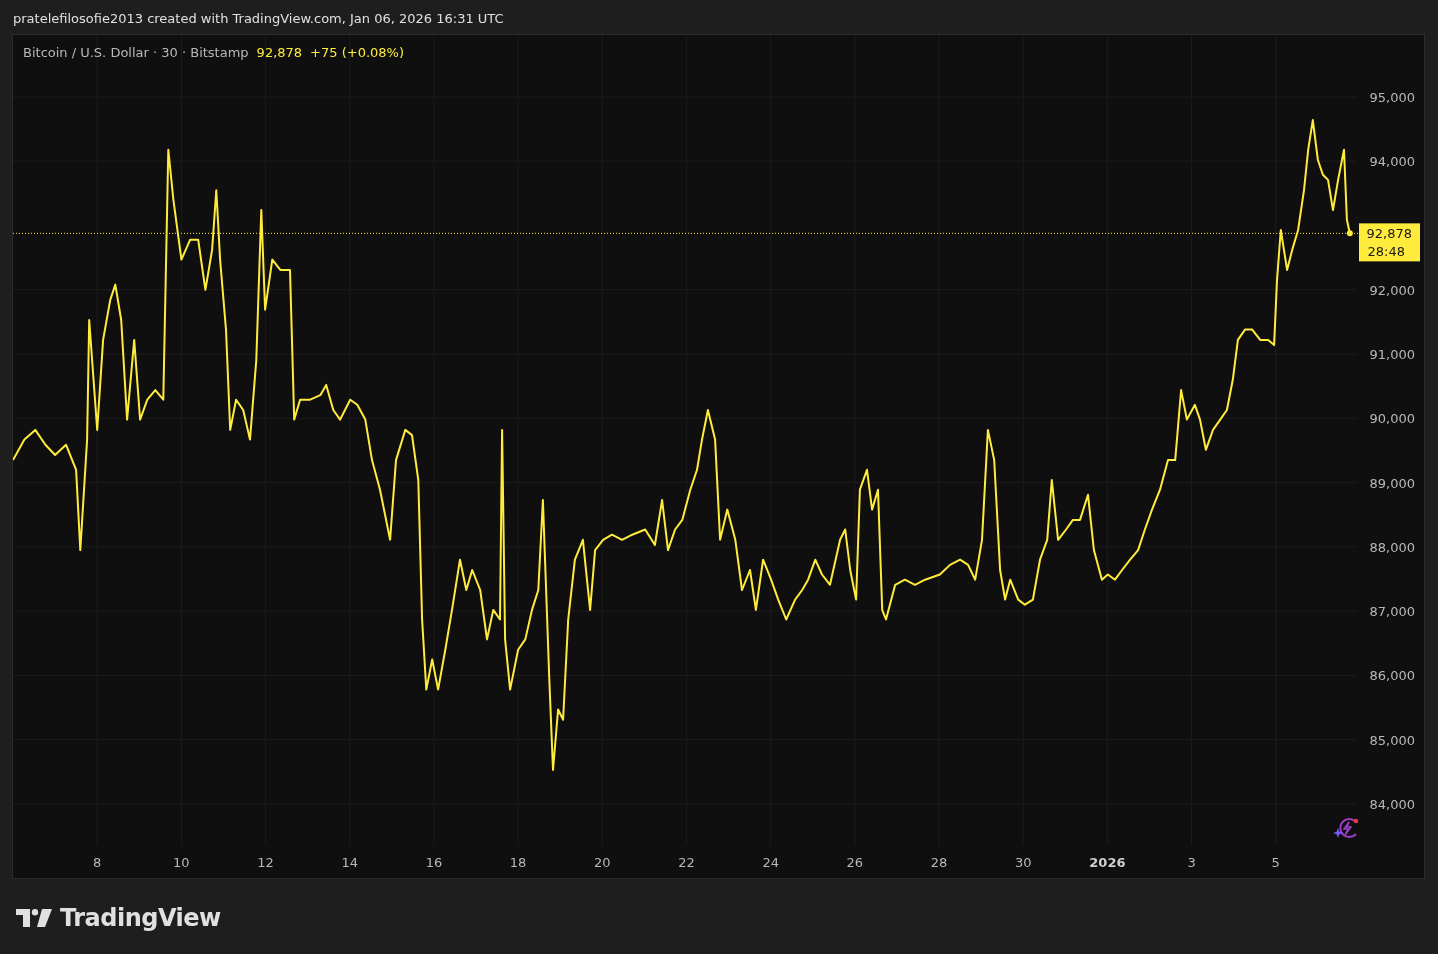 The height and width of the screenshot is (954, 1438). I want to click on symbol-title: Bitcoin / U.S. Dollar · 30 · Bitstamp, so click(136, 52).